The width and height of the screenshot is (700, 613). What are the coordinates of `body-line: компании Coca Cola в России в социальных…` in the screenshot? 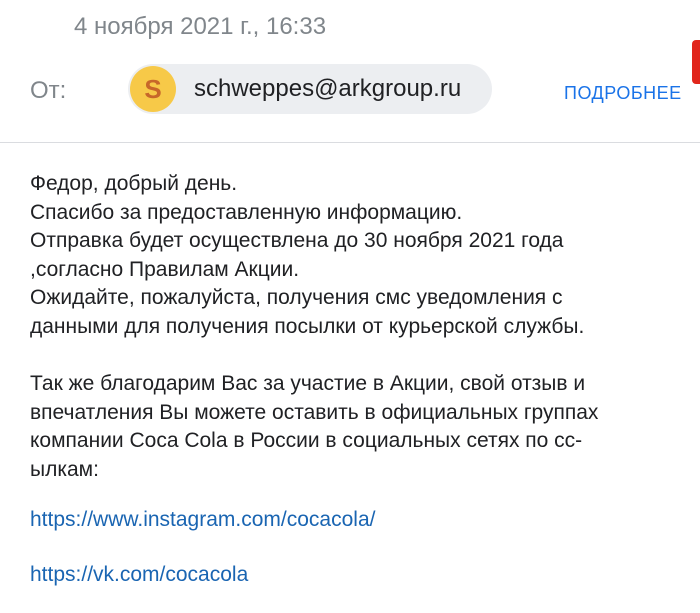 It's located at (306, 441).